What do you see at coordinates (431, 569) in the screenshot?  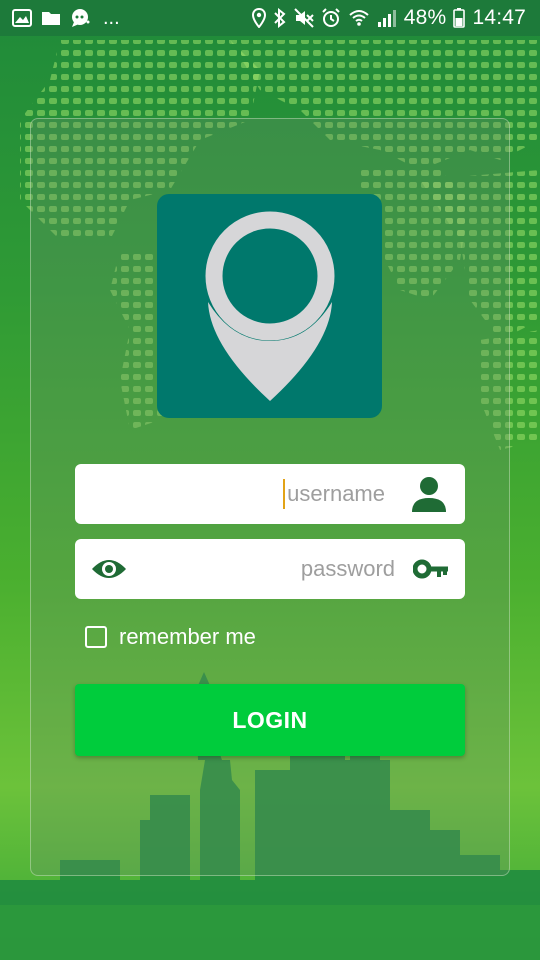 I see `key-icon` at bounding box center [431, 569].